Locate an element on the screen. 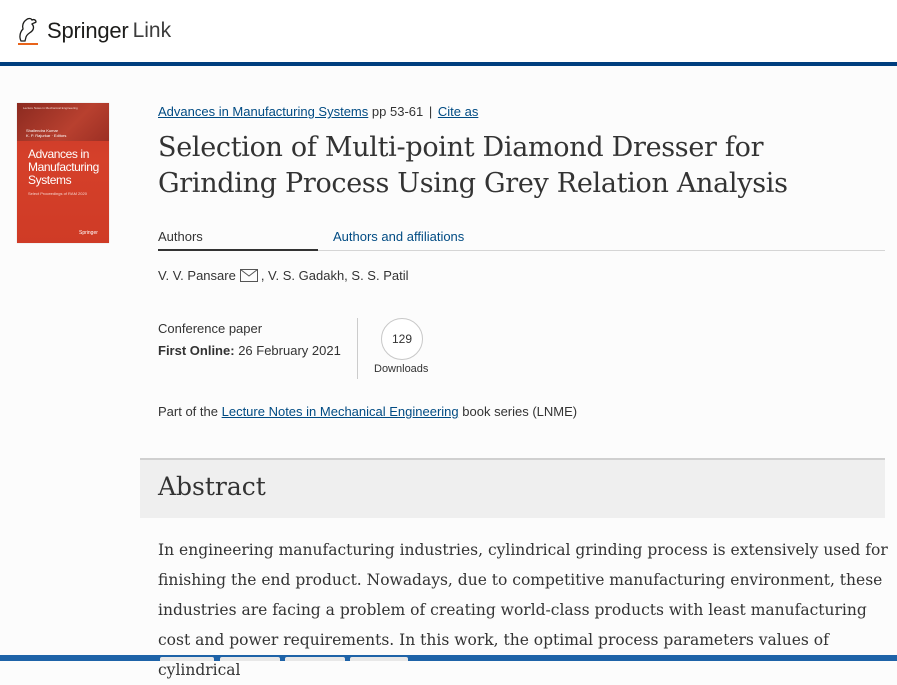  cover-editor-2: K. P. Rajurkar · Editors is located at coordinates (46, 135).